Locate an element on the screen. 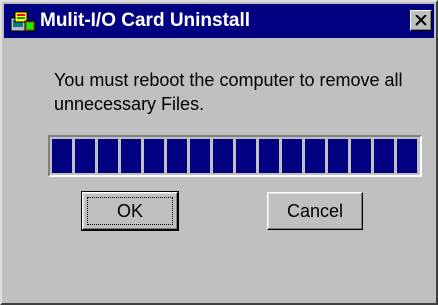 The height and width of the screenshot is (305, 438). title-bar: Mulit-I/O Card Uninstall is located at coordinates (219, 21).